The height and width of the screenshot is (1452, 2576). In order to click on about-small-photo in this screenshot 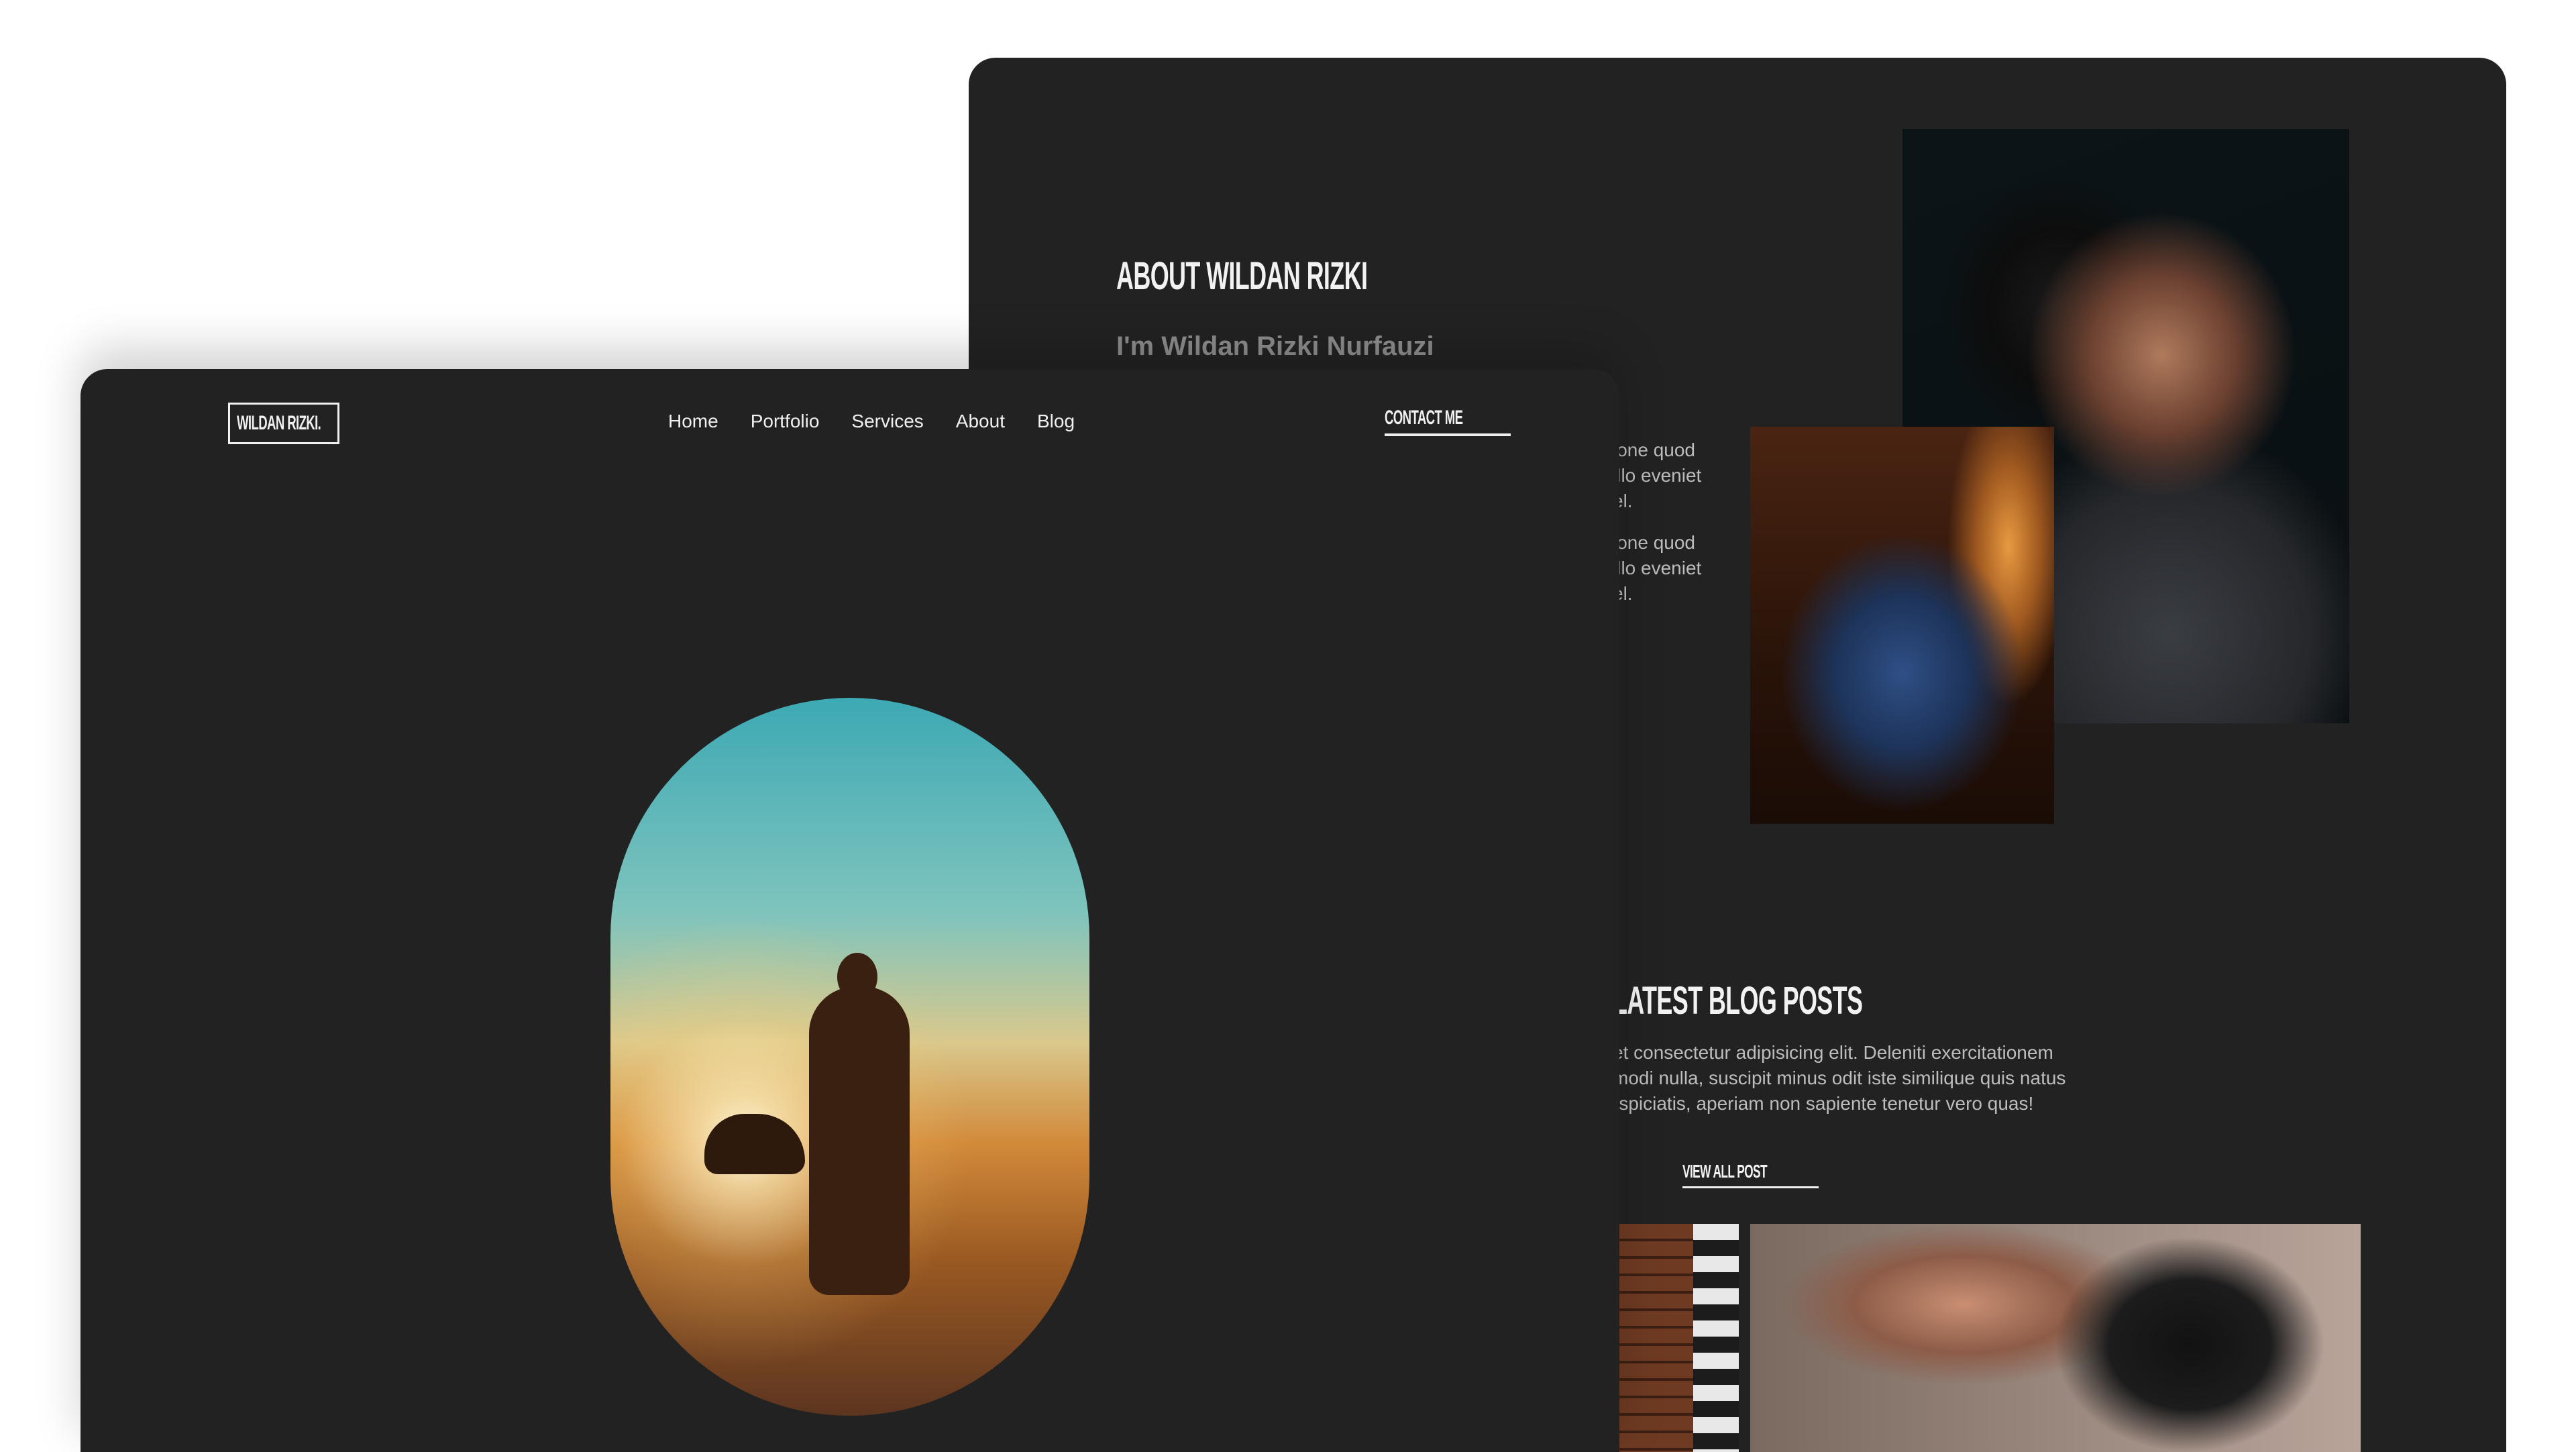, I will do `click(1902, 626)`.